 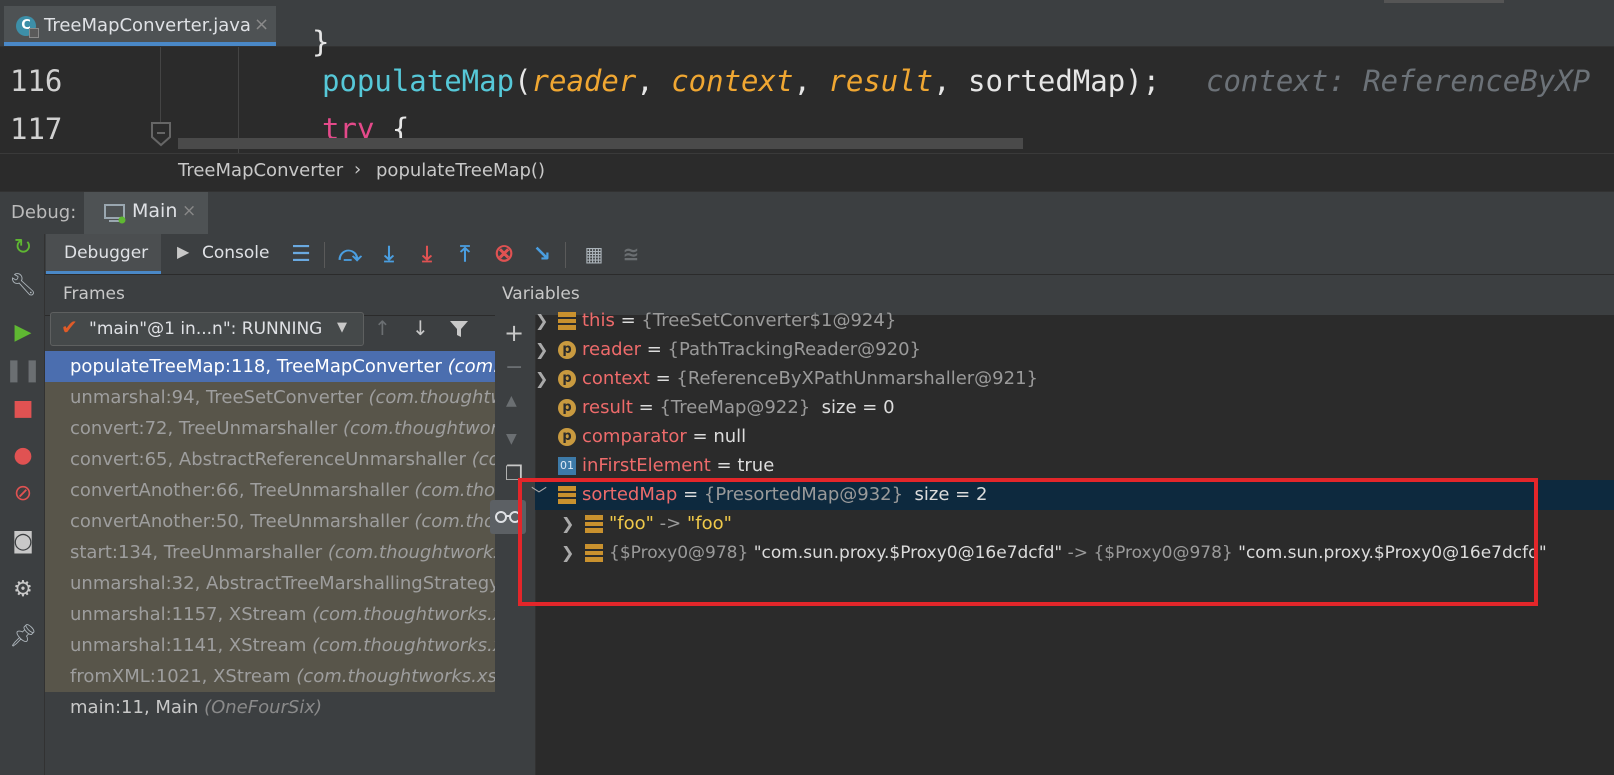 I want to click on breadcrumb-class: TreeMapConverter, so click(x=260, y=170).